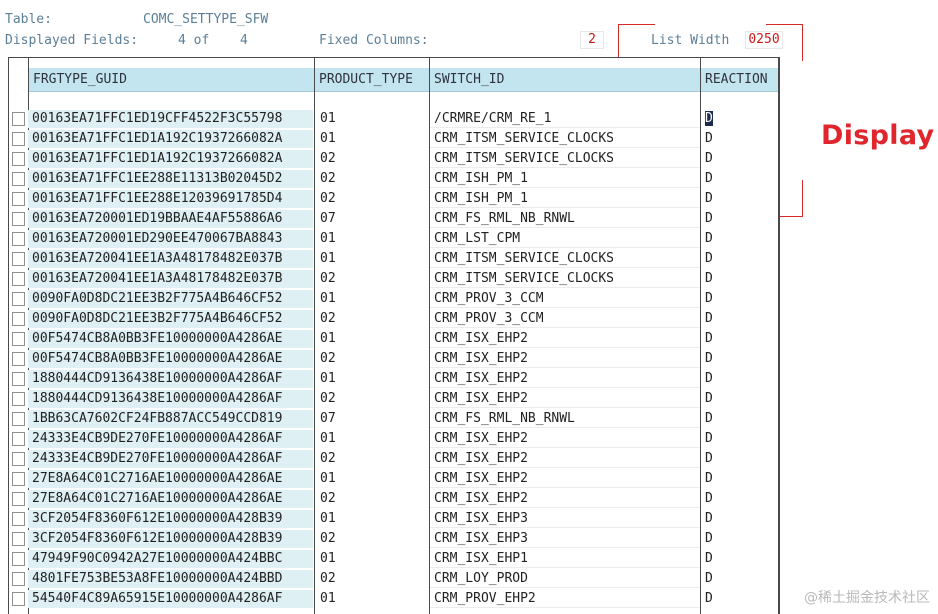 The height and width of the screenshot is (614, 938). Describe the element at coordinates (170, 479) in the screenshot. I see `cell-frgtype-guid: 27E8A64C01C2716AE10000000A4286AE` at that location.